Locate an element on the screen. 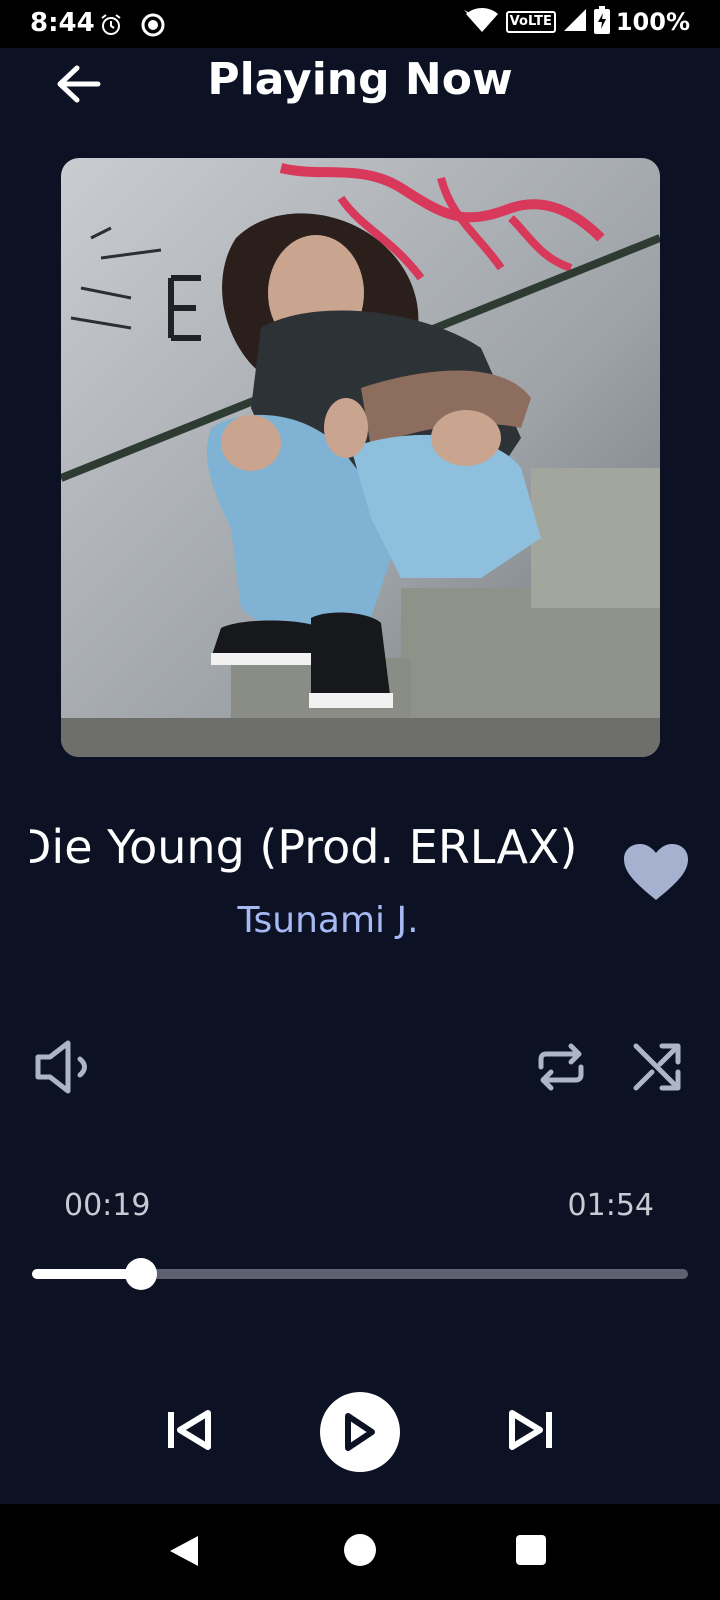 This screenshot has width=720, height=1600. heart-icon is located at coordinates (656, 872).